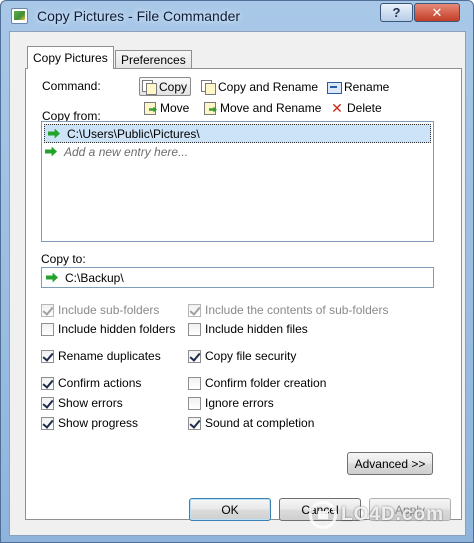 The height and width of the screenshot is (543, 474). Describe the element at coordinates (19, 16) in the screenshot. I see `app-icon` at that location.